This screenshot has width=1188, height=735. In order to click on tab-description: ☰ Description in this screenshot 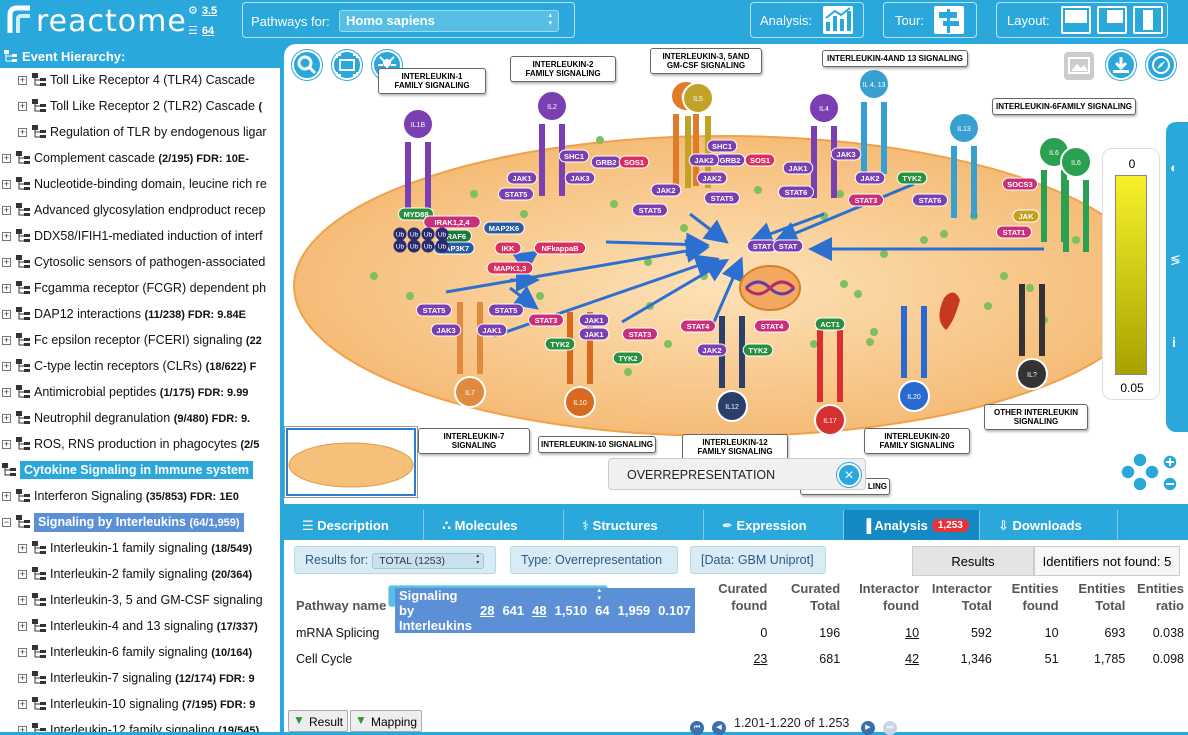, I will do `click(354, 525)`.